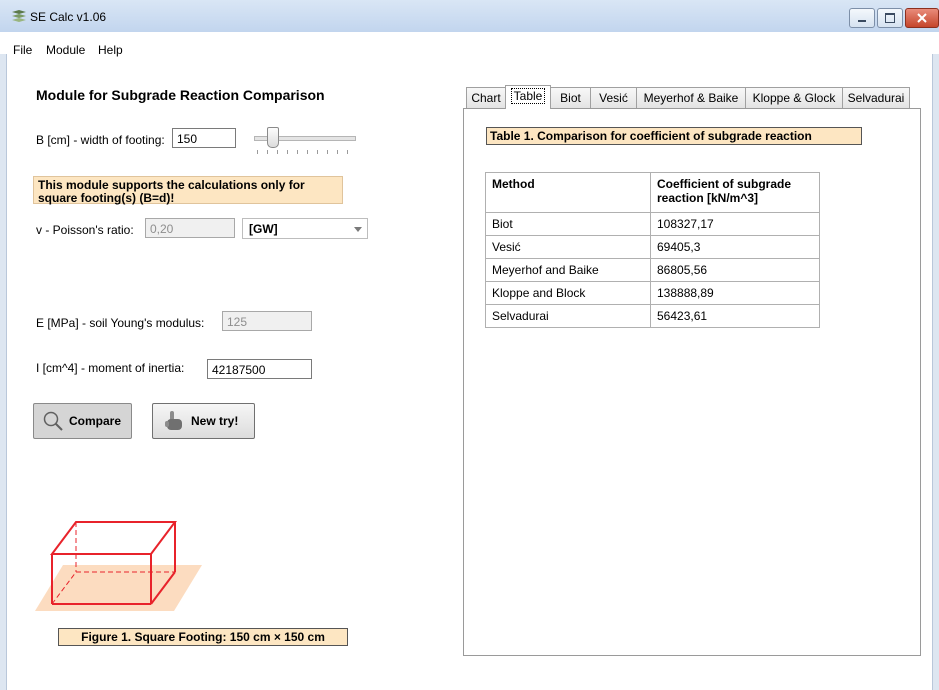  What do you see at coordinates (305, 142) in the screenshot?
I see `width-slider` at bounding box center [305, 142].